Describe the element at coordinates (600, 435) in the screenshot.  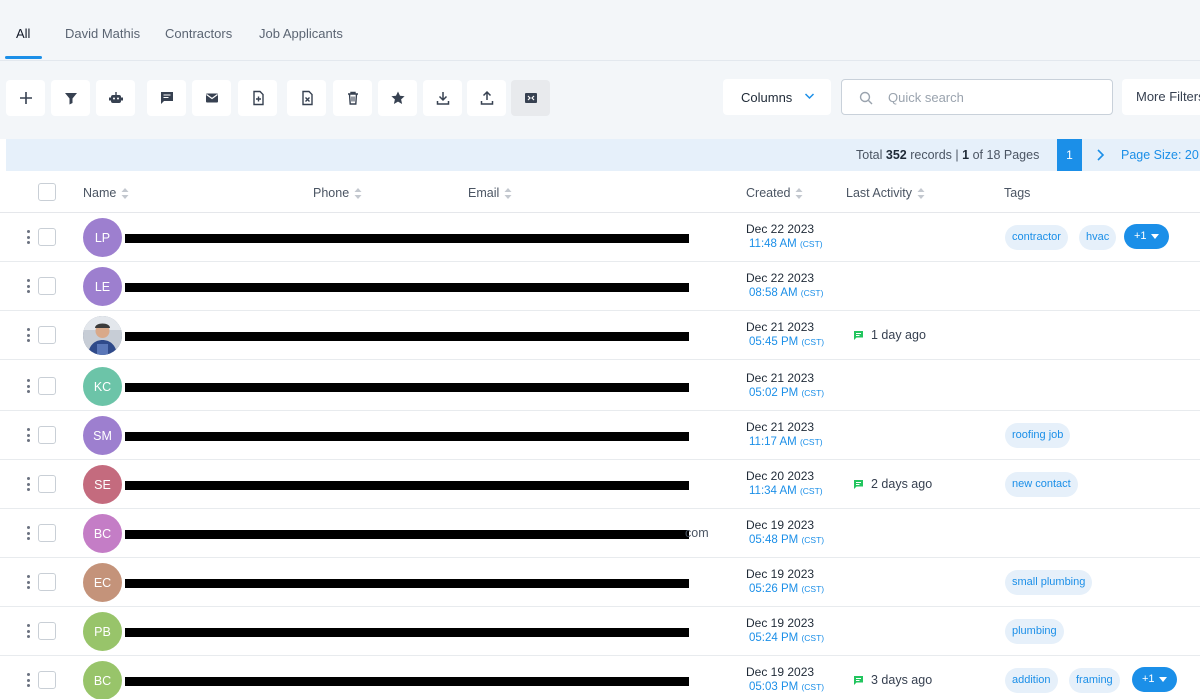
I see `table-row: SM Dec 21 2023 11:17 AM (CST) roofing job` at that location.